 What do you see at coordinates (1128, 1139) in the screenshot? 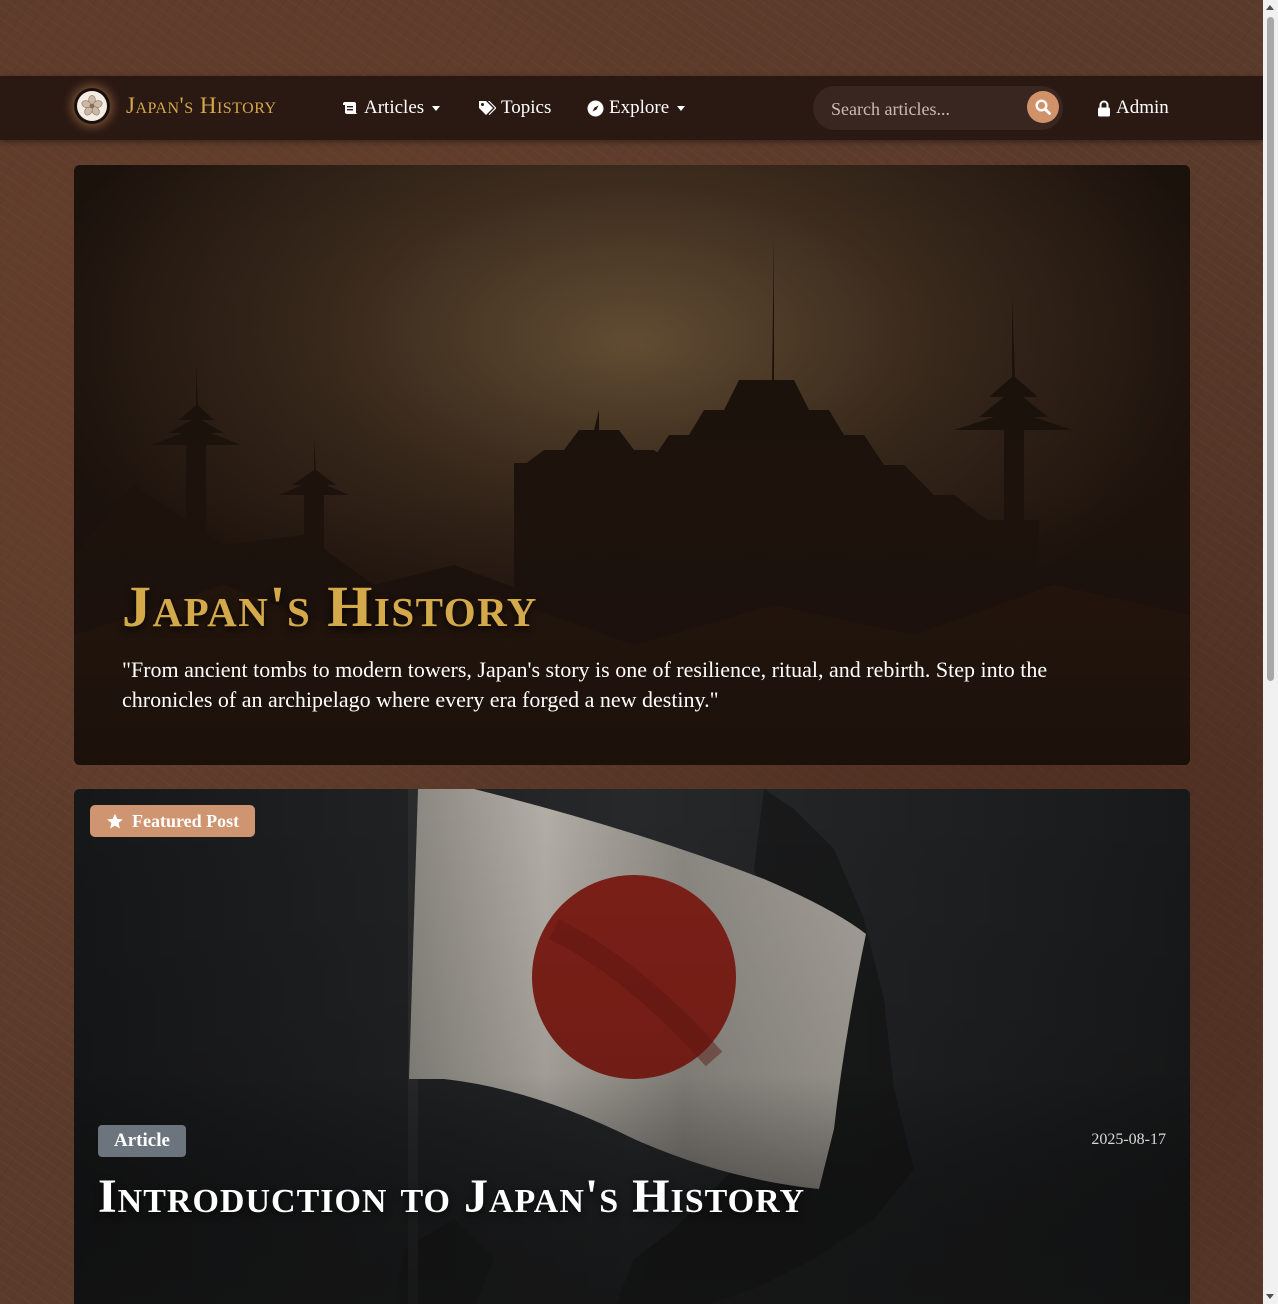
I see `post-date: 2025-08-17` at bounding box center [1128, 1139].